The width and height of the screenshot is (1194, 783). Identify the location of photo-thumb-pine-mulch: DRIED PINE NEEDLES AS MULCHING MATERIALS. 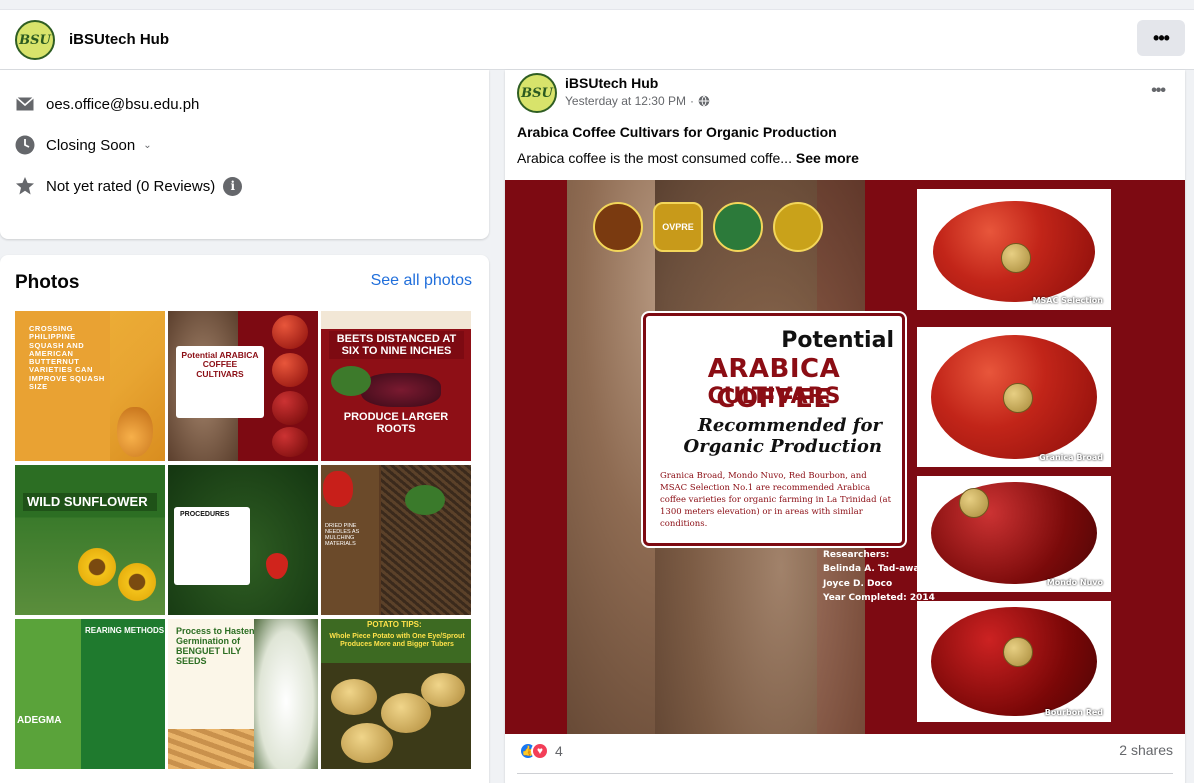
(396, 540).